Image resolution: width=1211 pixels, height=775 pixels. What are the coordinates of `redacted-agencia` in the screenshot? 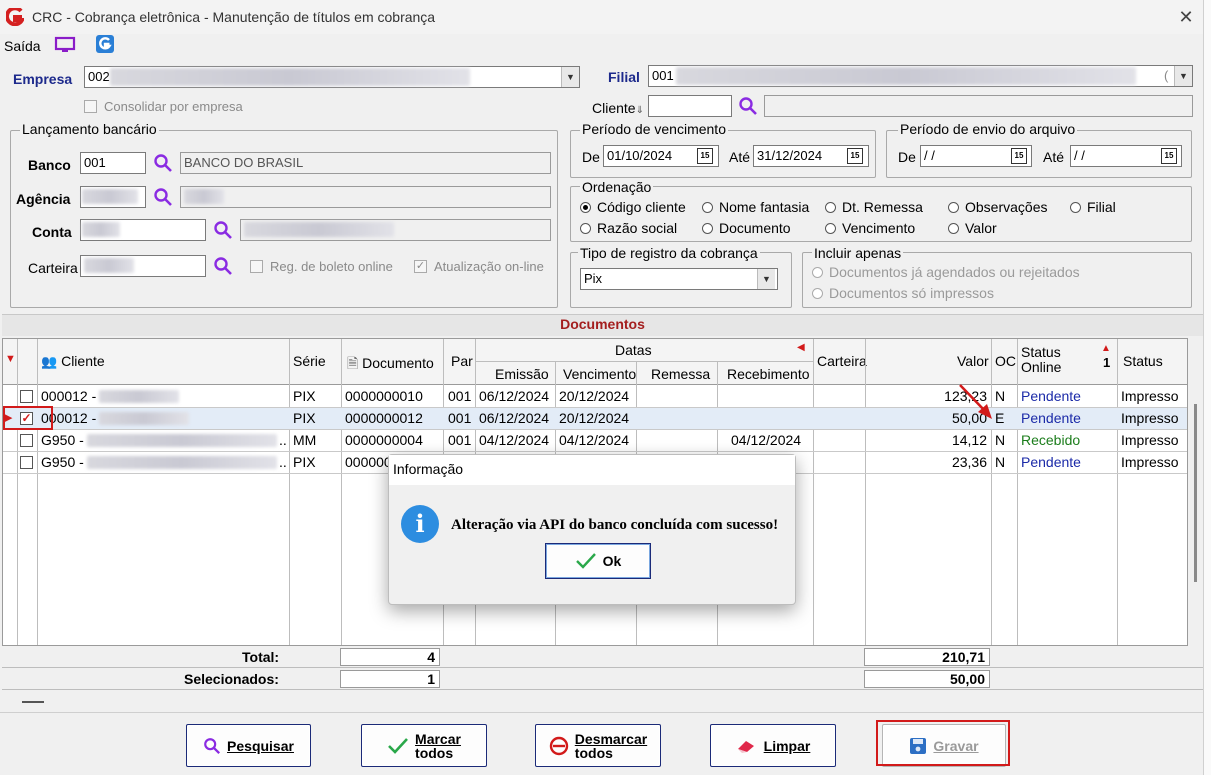 It's located at (110, 196).